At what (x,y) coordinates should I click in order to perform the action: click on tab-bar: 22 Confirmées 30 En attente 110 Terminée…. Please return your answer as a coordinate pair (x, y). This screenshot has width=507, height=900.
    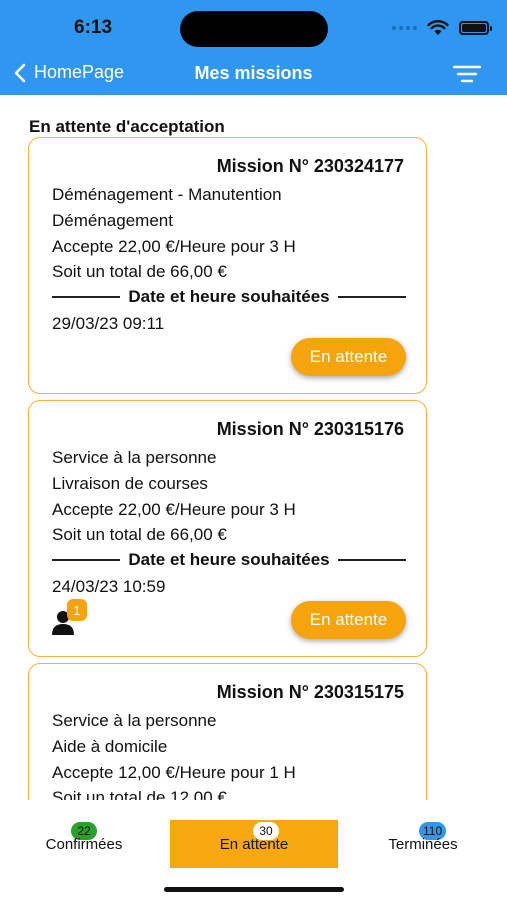
    Looking at the image, I should click on (253, 850).